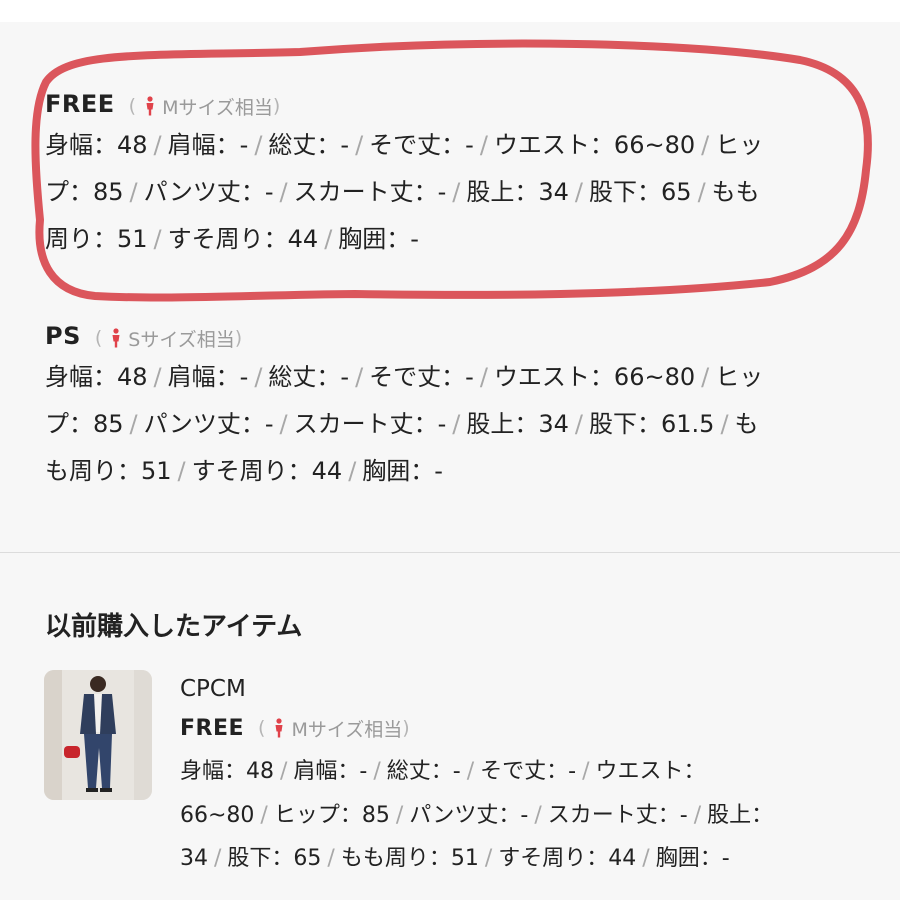  Describe the element at coordinates (63, 336) in the screenshot. I see `size-name: PS` at that location.